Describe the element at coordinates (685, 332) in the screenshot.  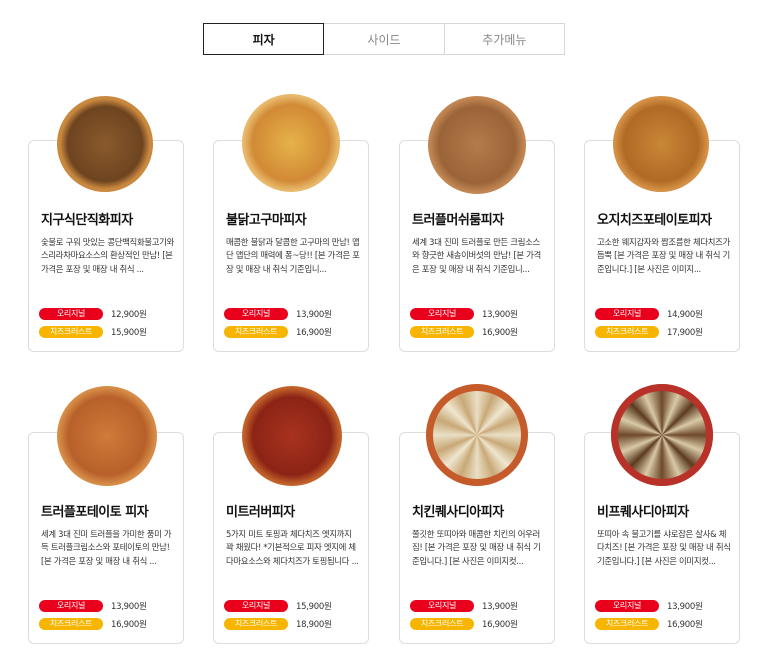
I see `cheese-crust-price: 17,900원` at that location.